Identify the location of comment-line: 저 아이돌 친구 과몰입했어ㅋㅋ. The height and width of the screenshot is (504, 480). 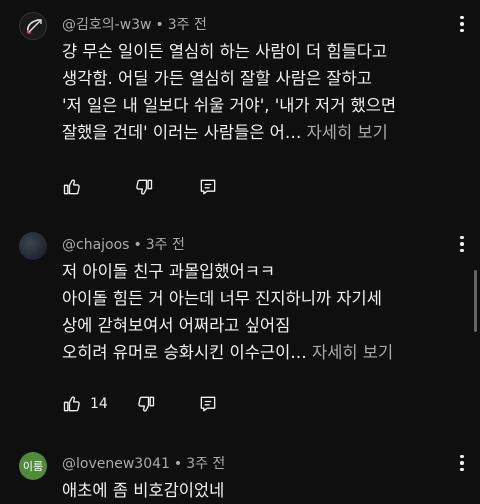
(169, 271).